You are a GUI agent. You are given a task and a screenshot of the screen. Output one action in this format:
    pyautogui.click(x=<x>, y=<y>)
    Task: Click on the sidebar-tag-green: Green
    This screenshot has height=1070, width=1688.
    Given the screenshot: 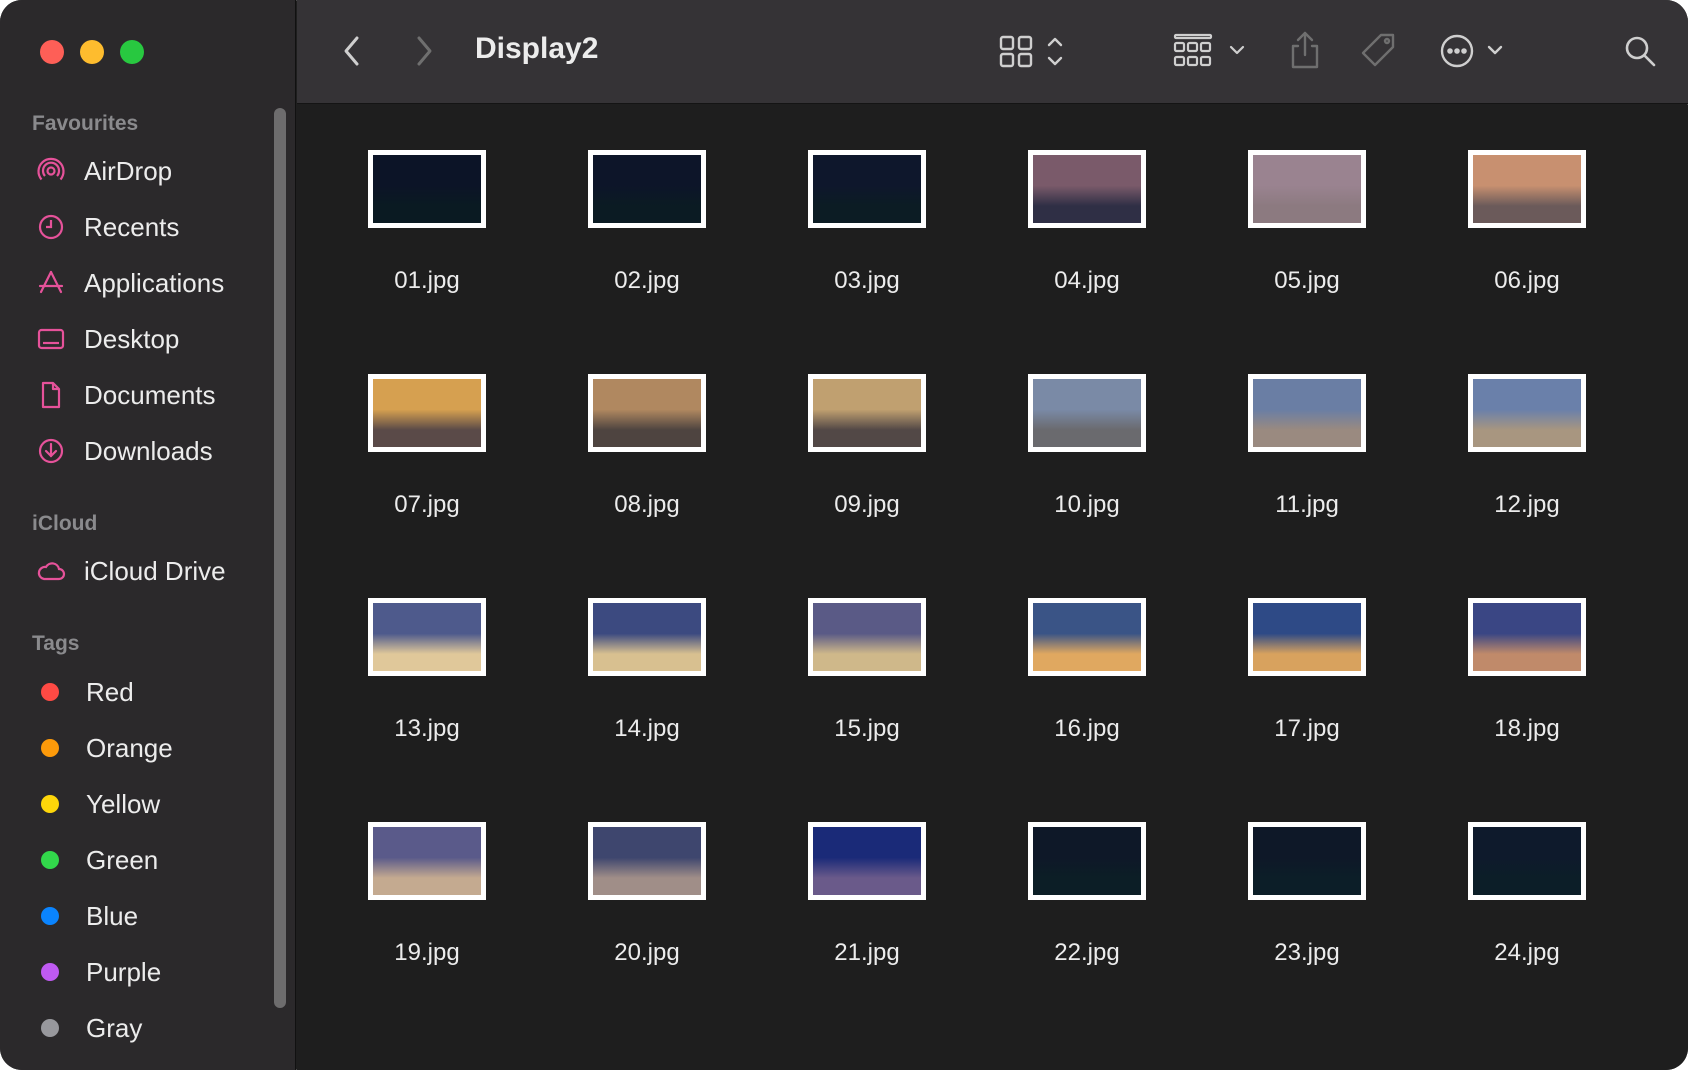 What is the action you would take?
    pyautogui.click(x=97, y=860)
    